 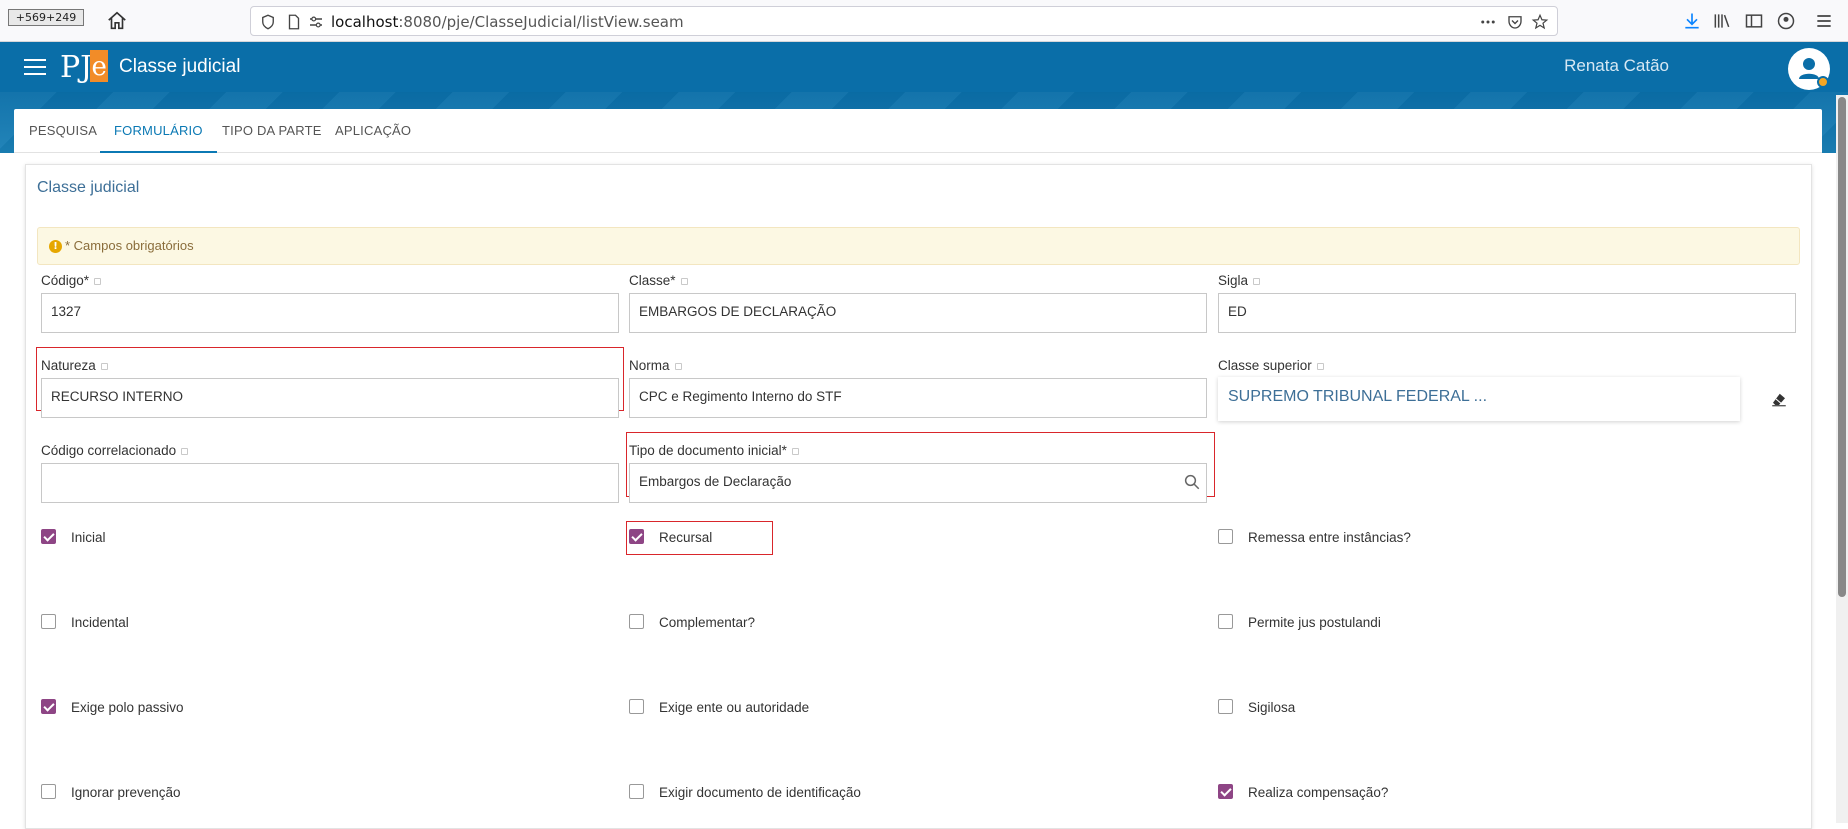 What do you see at coordinates (74, 365) in the screenshot?
I see `natureza-label: Natureza` at bounding box center [74, 365].